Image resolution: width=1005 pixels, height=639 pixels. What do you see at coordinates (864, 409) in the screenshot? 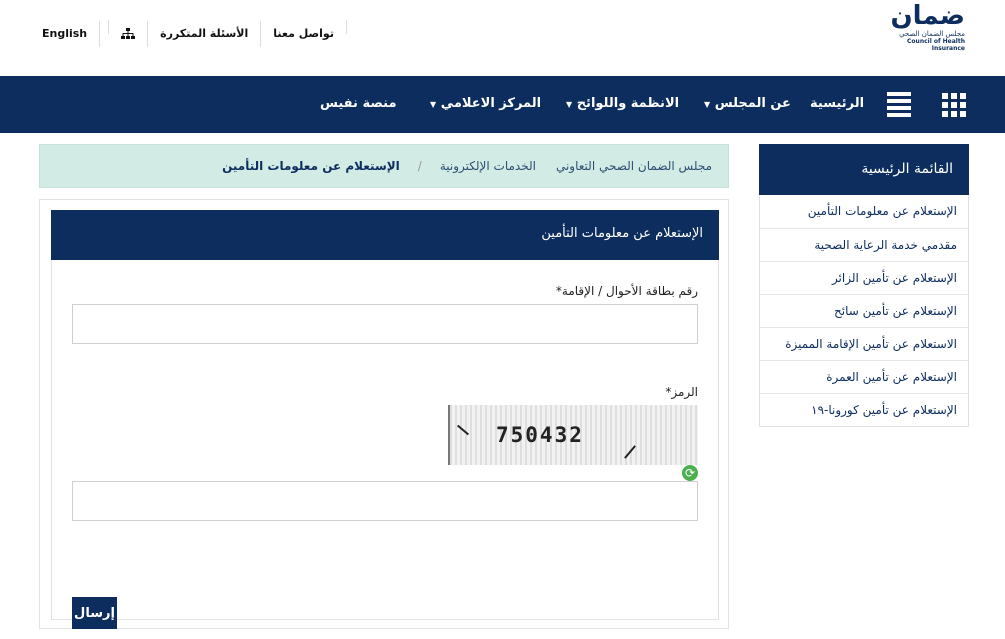
I see `sidebar-item-covid19-insurance: الإستعلام عن تأمين كورونا-١٩` at bounding box center [864, 409].